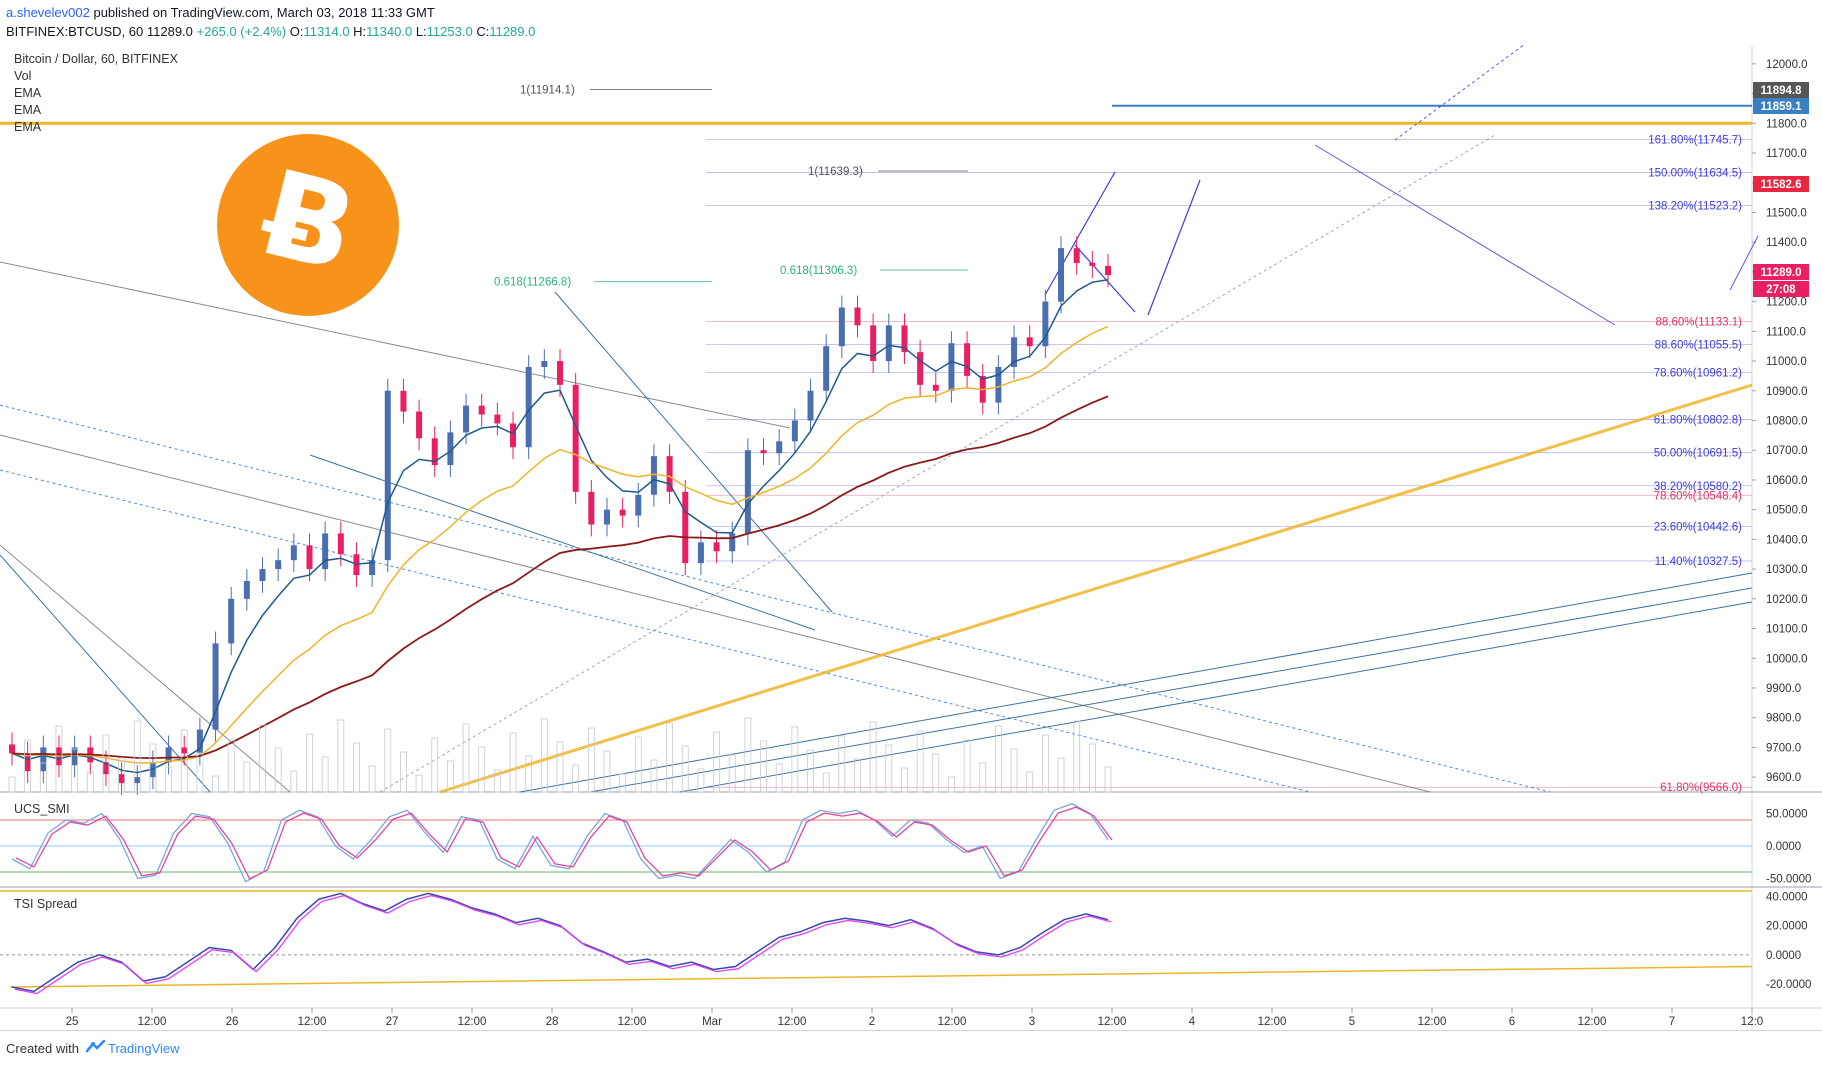 This screenshot has width=1822, height=1067. What do you see at coordinates (1698, 454) in the screenshot?
I see `fib-label: 50.00%(10691.5)` at bounding box center [1698, 454].